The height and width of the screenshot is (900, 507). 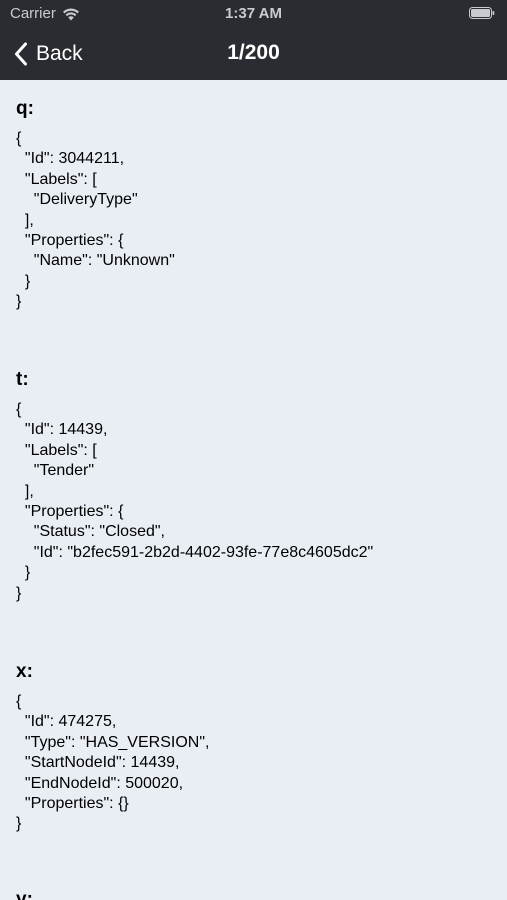 What do you see at coordinates (482, 13) in the screenshot?
I see `battery-icon` at bounding box center [482, 13].